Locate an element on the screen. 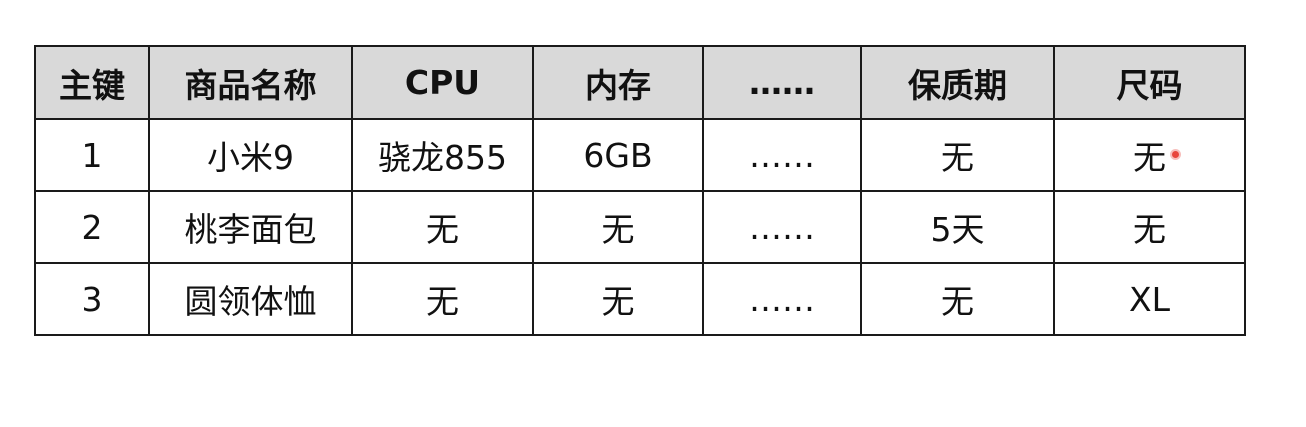 The height and width of the screenshot is (427, 1306). table-cell: 小米9 is located at coordinates (250, 155).